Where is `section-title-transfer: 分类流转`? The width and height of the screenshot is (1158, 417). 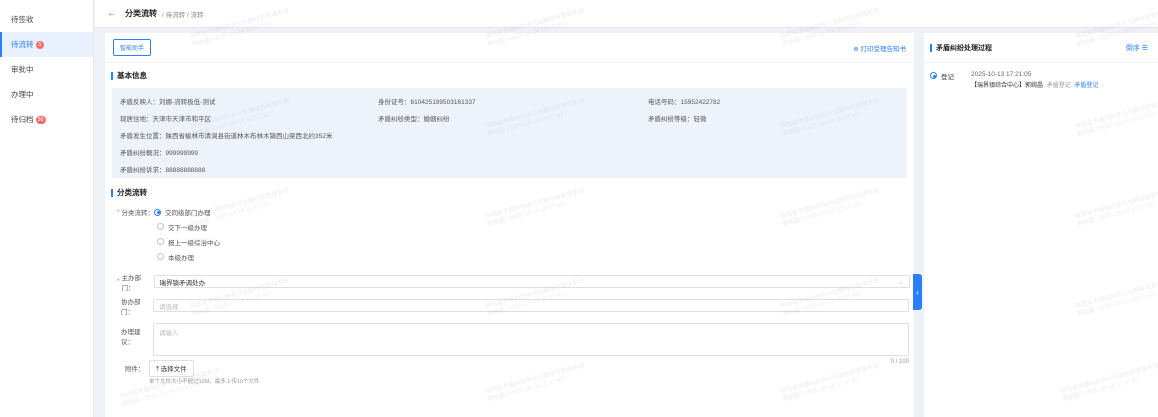
section-title-transfer: 分类流转 is located at coordinates (509, 192).